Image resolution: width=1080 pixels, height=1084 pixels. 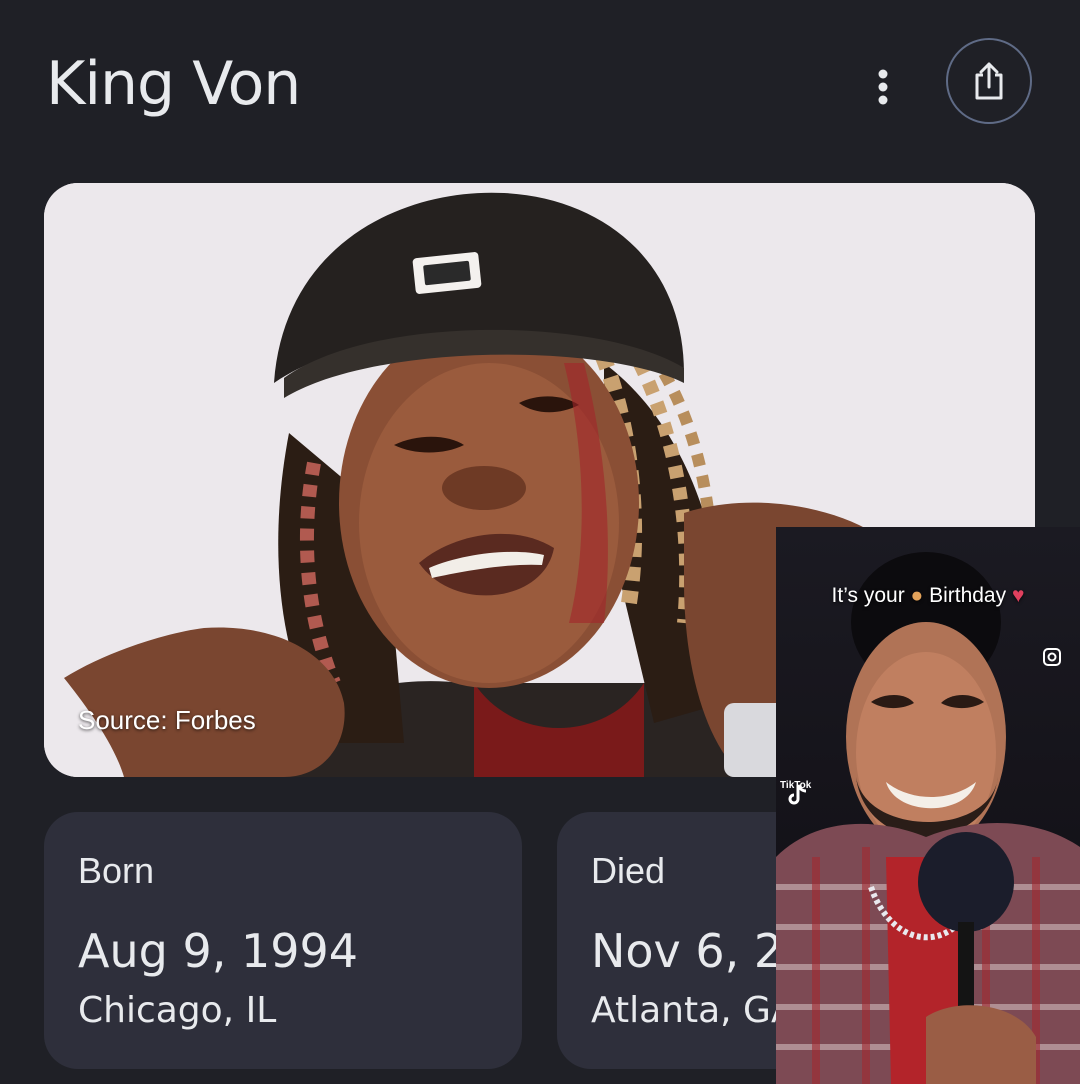 What do you see at coordinates (628, 870) in the screenshot?
I see `died-label: Died` at bounding box center [628, 870].